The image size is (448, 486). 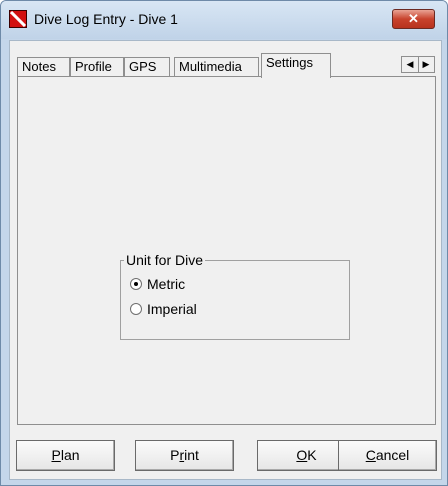 What do you see at coordinates (43, 66) in the screenshot?
I see `tab-notes: Notes` at bounding box center [43, 66].